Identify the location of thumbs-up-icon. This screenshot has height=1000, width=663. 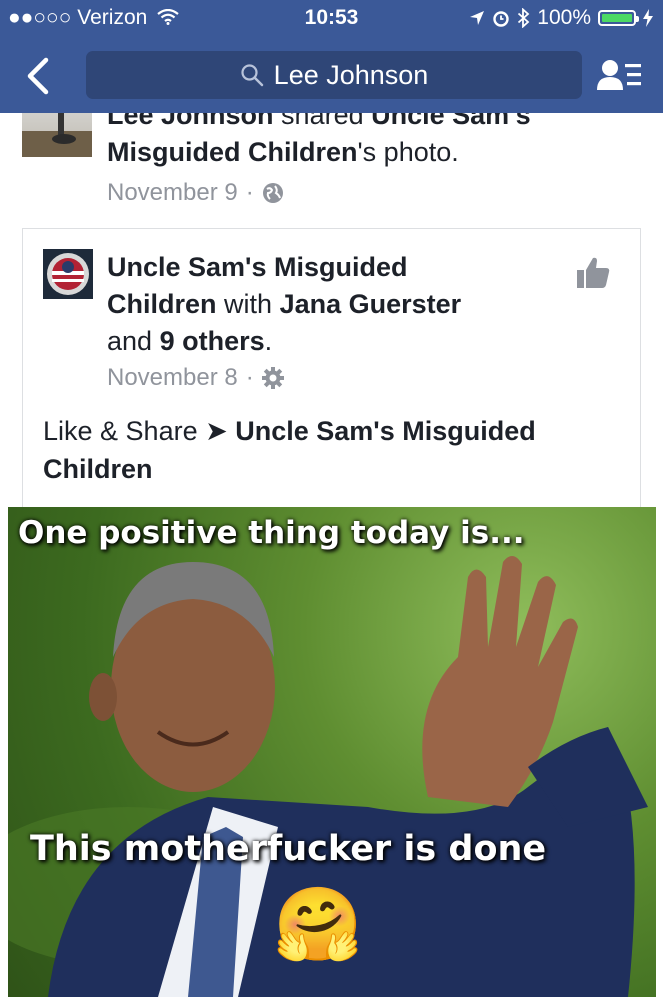
(593, 272).